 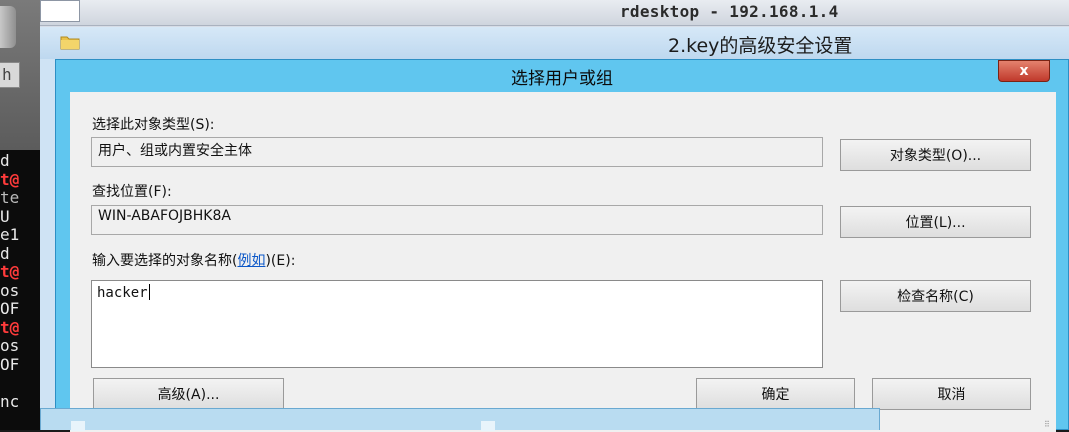 I want to click on terminal-line: te, so click(x=10, y=197).